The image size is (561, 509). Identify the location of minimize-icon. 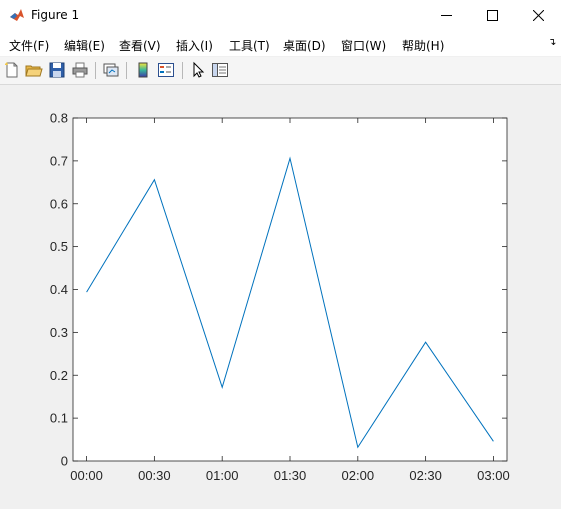
(446, 15).